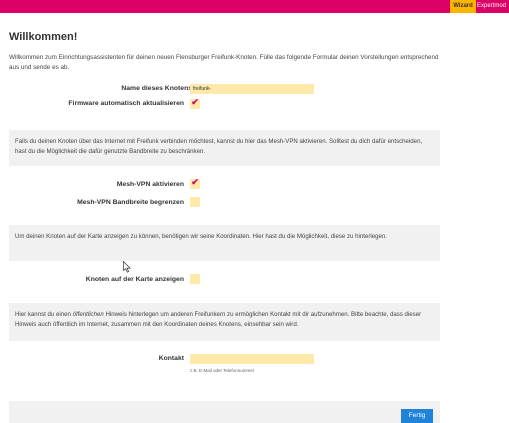  I want to click on tab-expert-mode: Expertmod, so click(491, 6).